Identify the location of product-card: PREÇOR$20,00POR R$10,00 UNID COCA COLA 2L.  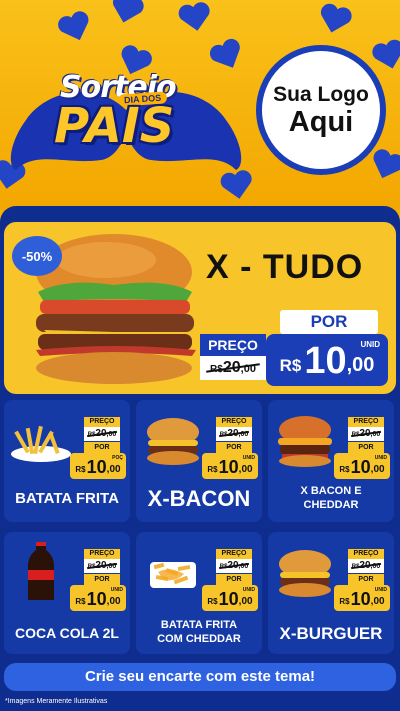
(67, 593).